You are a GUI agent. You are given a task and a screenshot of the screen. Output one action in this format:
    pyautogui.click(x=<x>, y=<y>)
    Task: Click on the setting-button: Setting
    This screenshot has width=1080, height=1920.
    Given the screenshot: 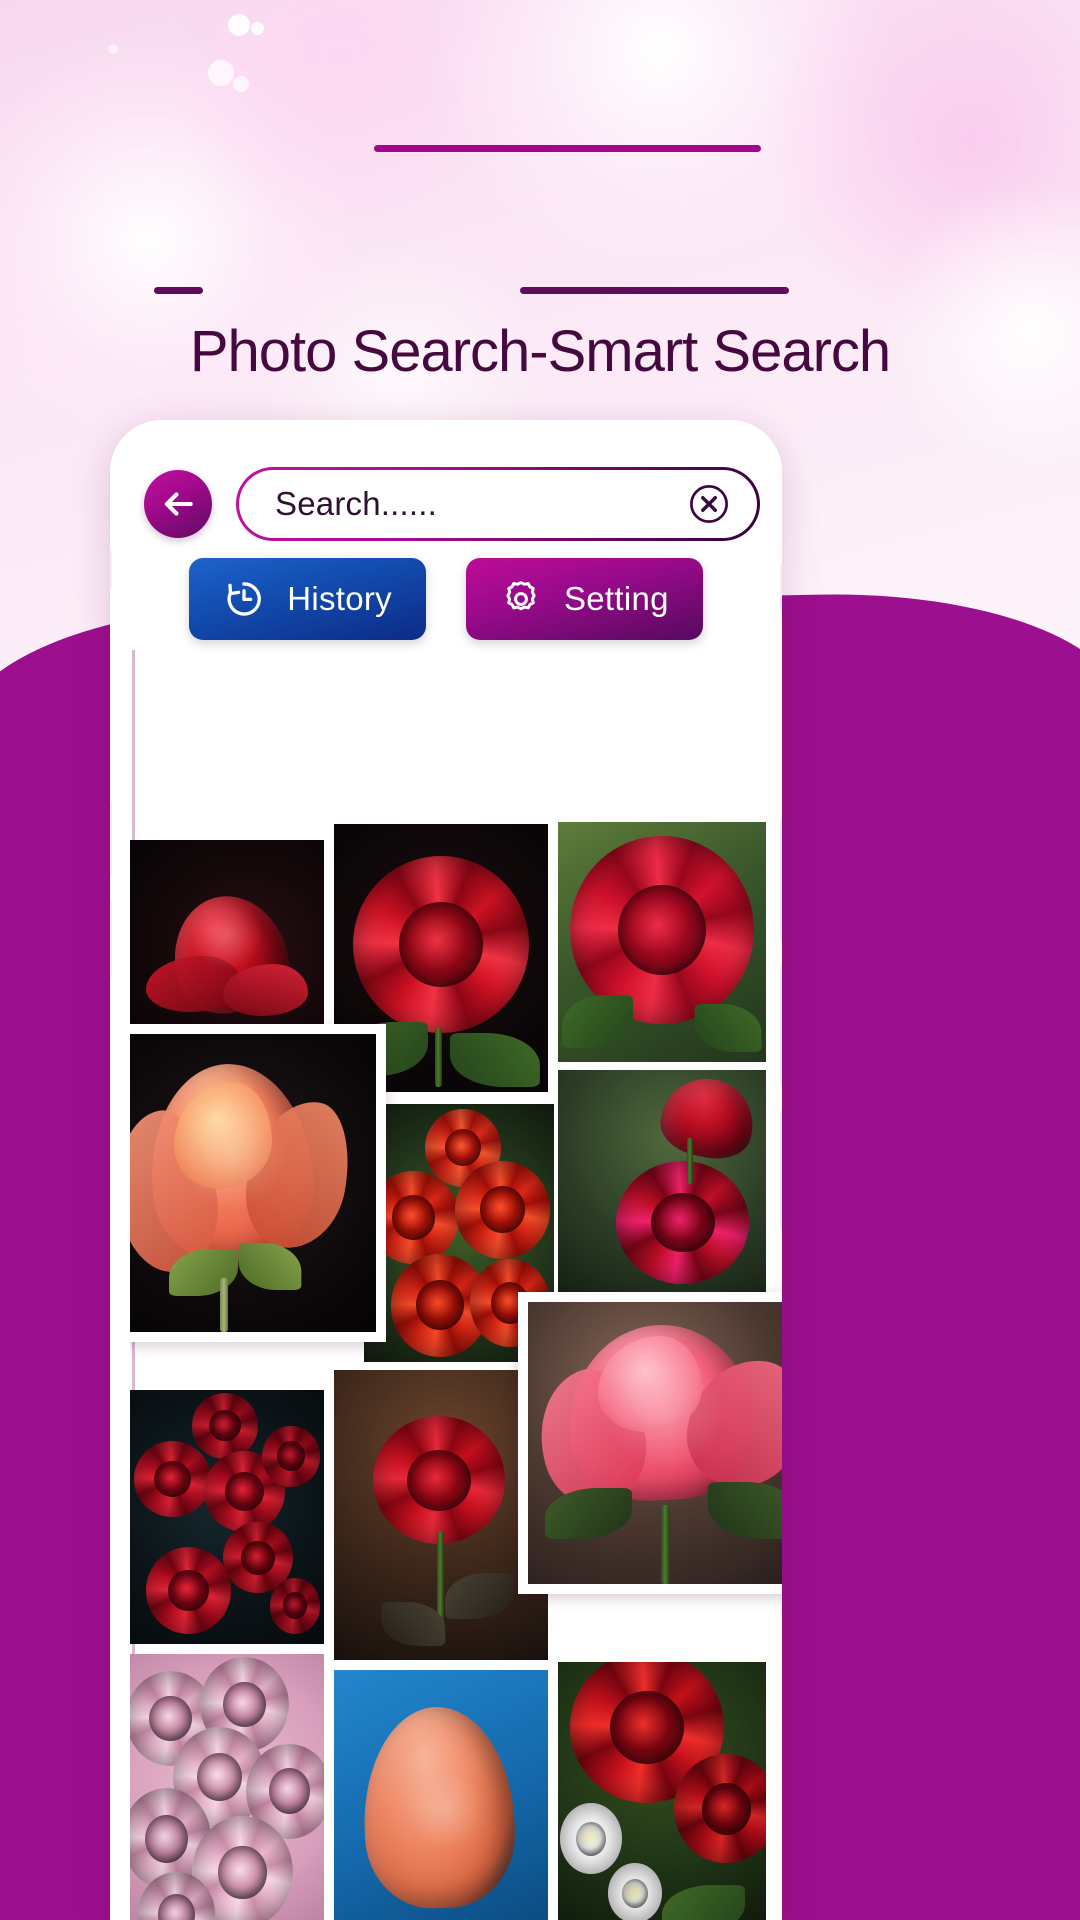 What is the action you would take?
    pyautogui.click(x=584, y=599)
    